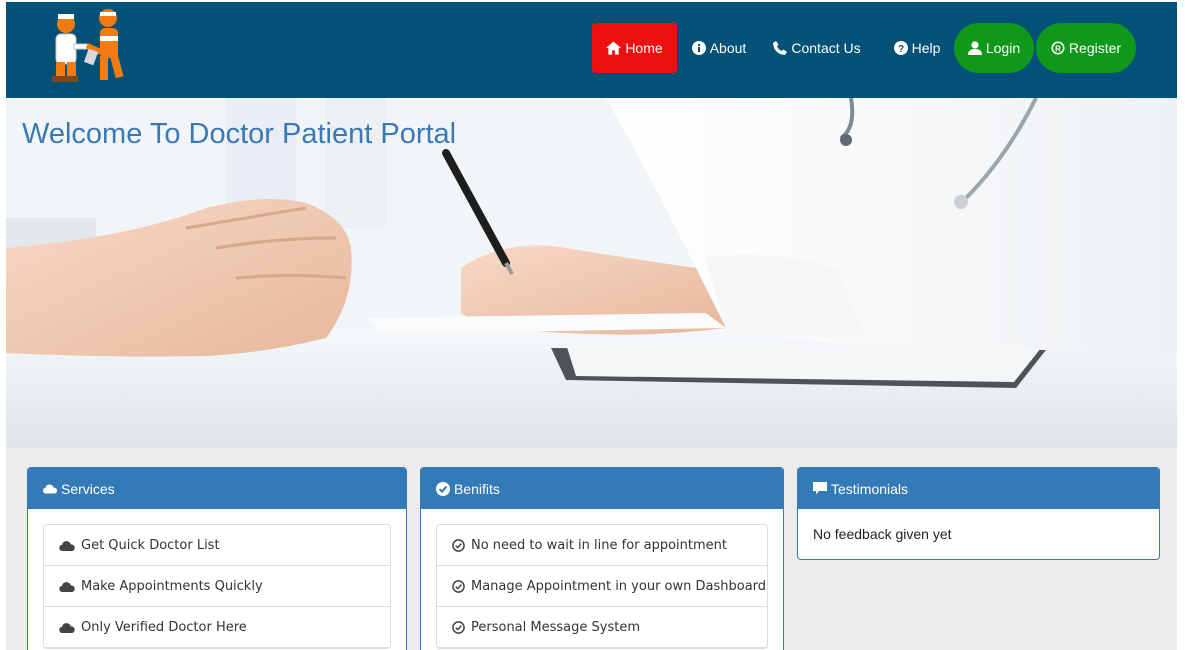 The image size is (1185, 650). What do you see at coordinates (926, 48) in the screenshot?
I see `nav-help-label: Help` at bounding box center [926, 48].